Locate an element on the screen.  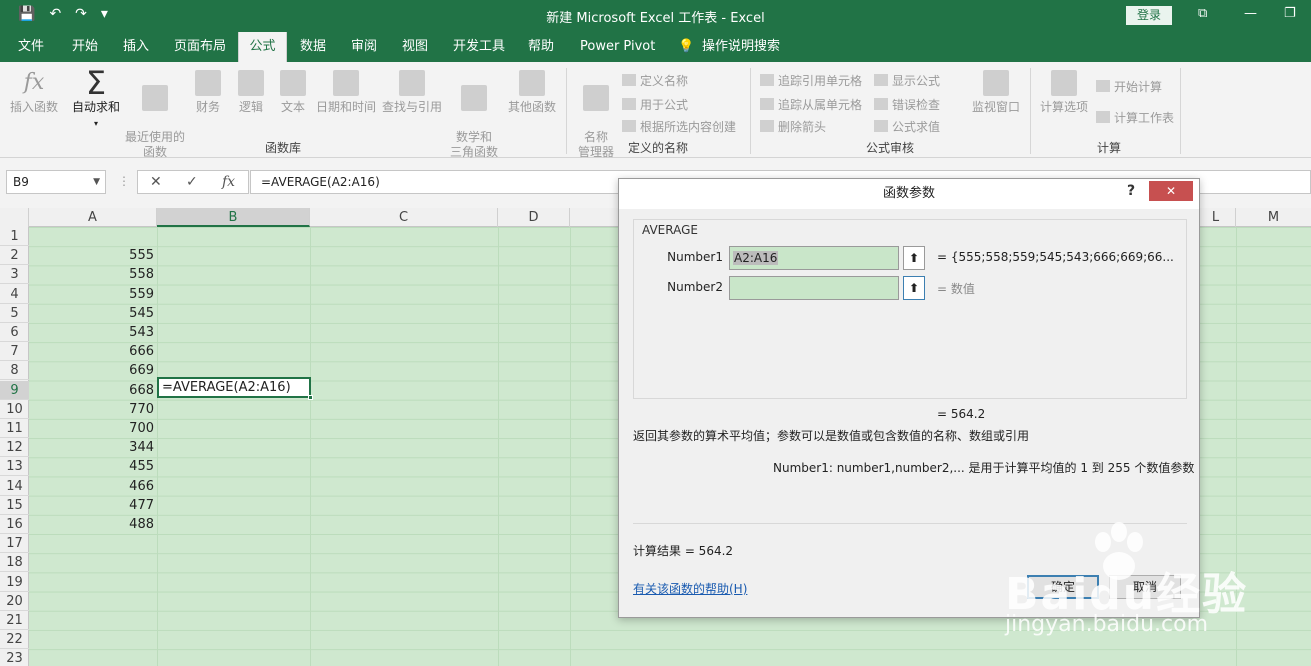
name-box: B9 ▼ is located at coordinates (56, 182).